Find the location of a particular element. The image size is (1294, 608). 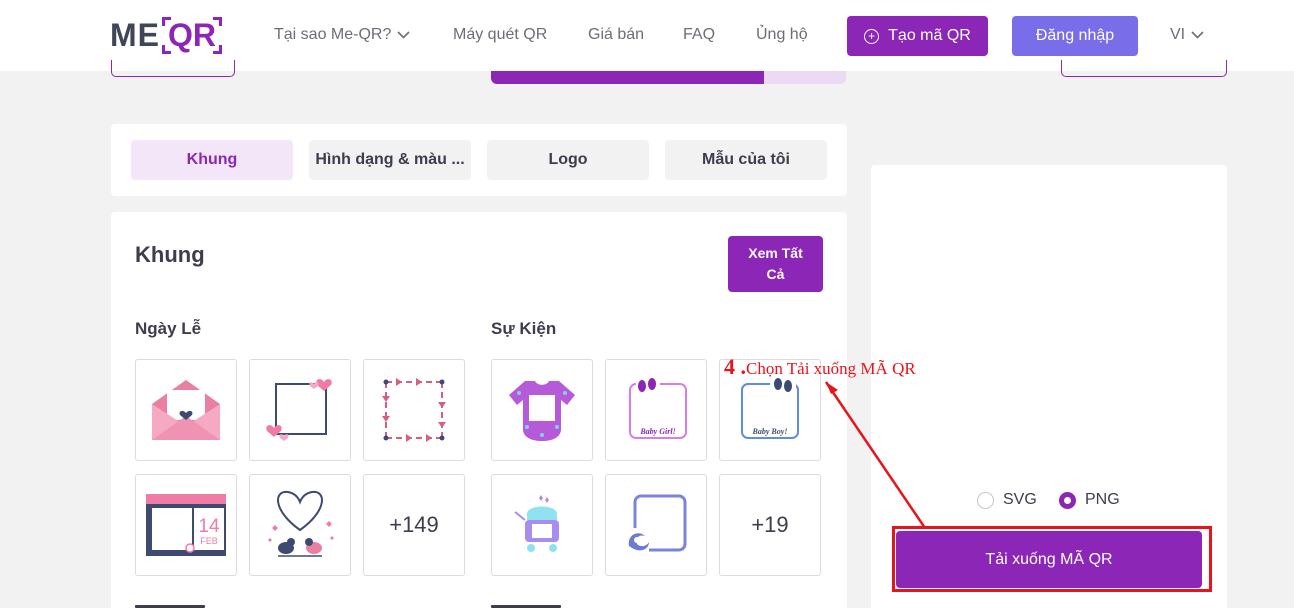

annotation-step-number: 4 . is located at coordinates (735, 366).